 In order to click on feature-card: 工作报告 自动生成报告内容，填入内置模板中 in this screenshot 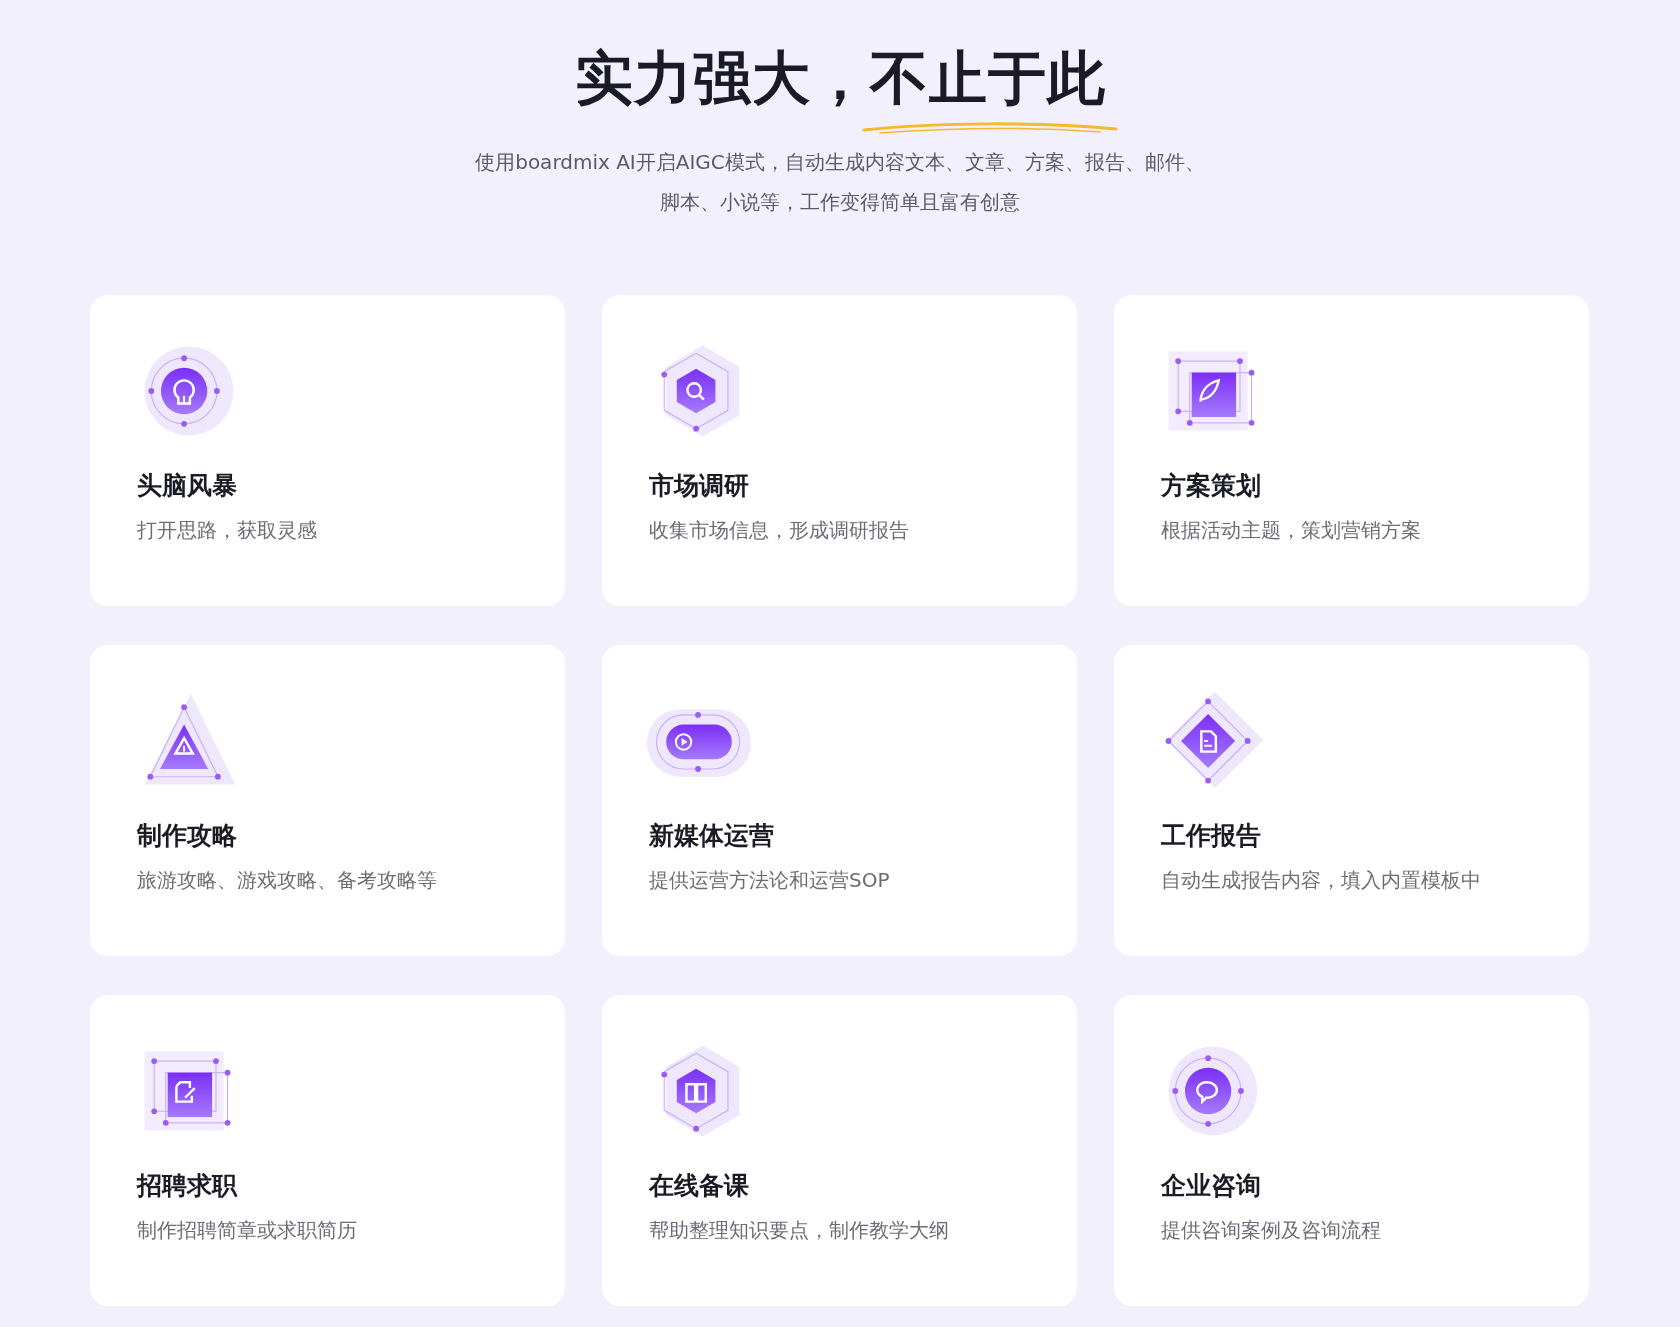, I will do `click(1351, 800)`.